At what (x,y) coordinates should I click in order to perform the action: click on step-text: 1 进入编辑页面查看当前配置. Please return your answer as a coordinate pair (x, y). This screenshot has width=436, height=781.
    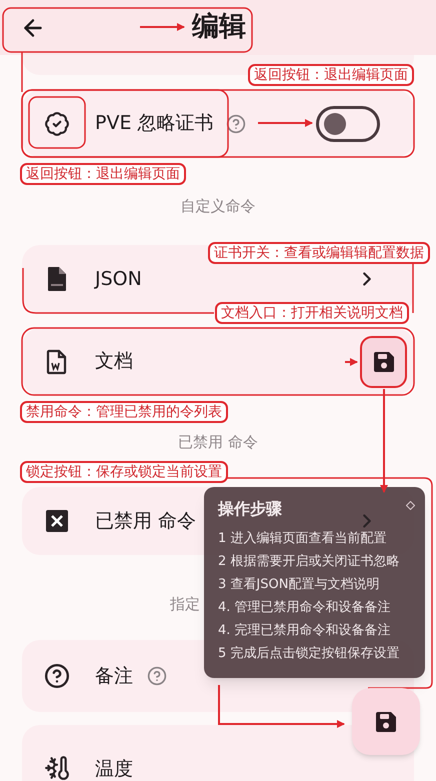
    Looking at the image, I should click on (303, 539).